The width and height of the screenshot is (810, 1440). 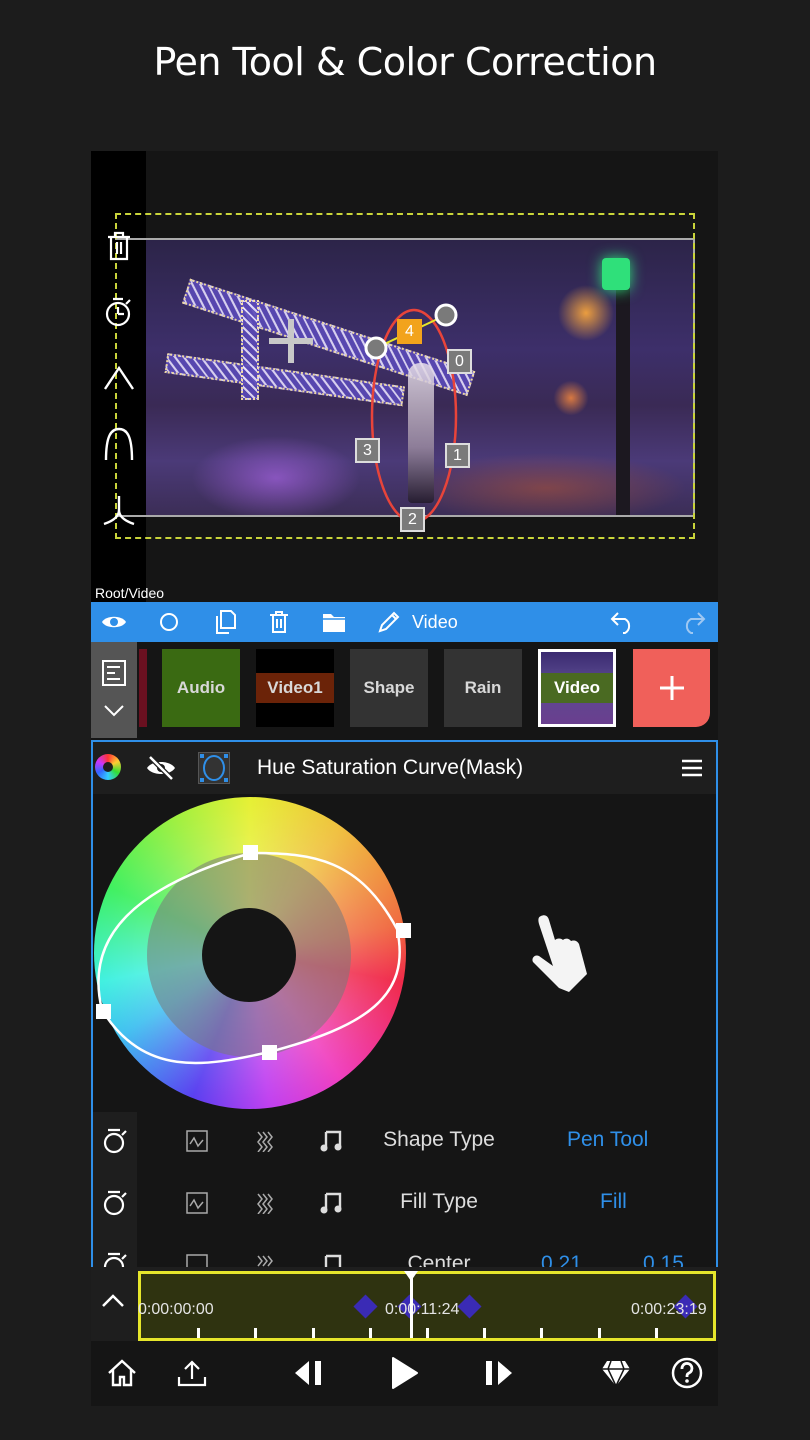 I want to click on hue-saturation-wheel, so click(x=252, y=953).